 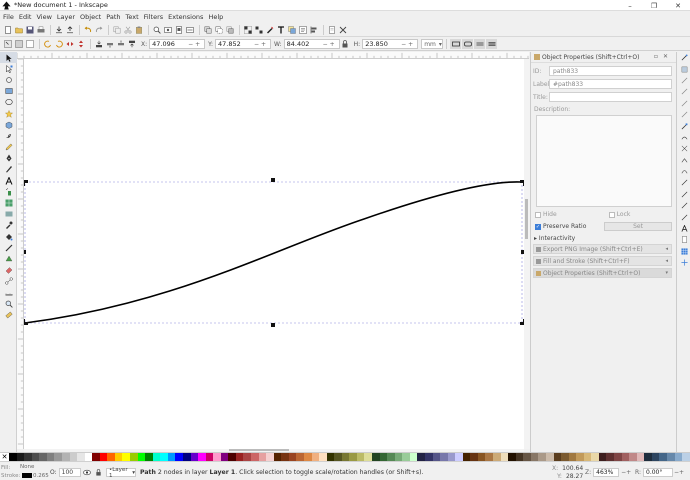 I want to click on align-distribute-button, so click(x=314, y=30).